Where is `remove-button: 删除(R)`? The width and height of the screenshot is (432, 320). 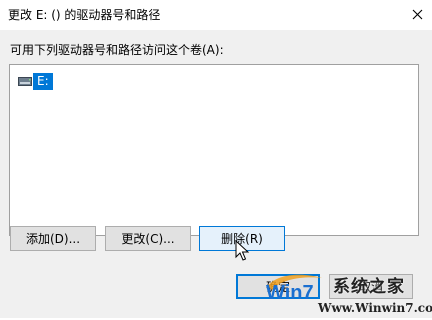 remove-button: 删除(R) is located at coordinates (242, 238).